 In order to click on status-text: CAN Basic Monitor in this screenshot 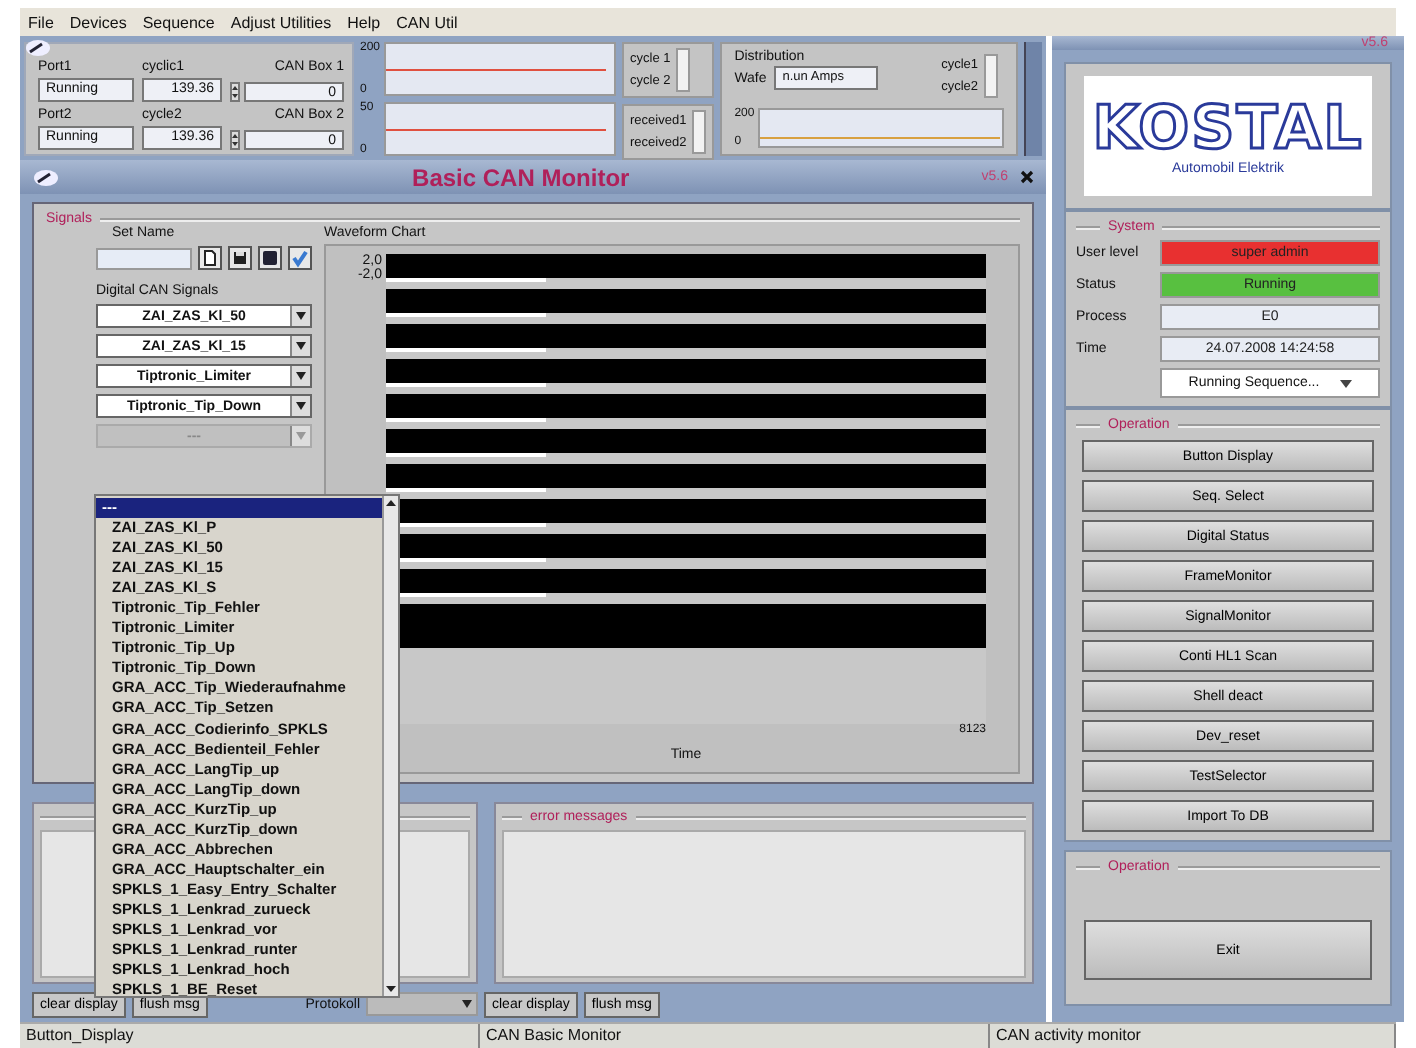, I will do `click(735, 1036)`.